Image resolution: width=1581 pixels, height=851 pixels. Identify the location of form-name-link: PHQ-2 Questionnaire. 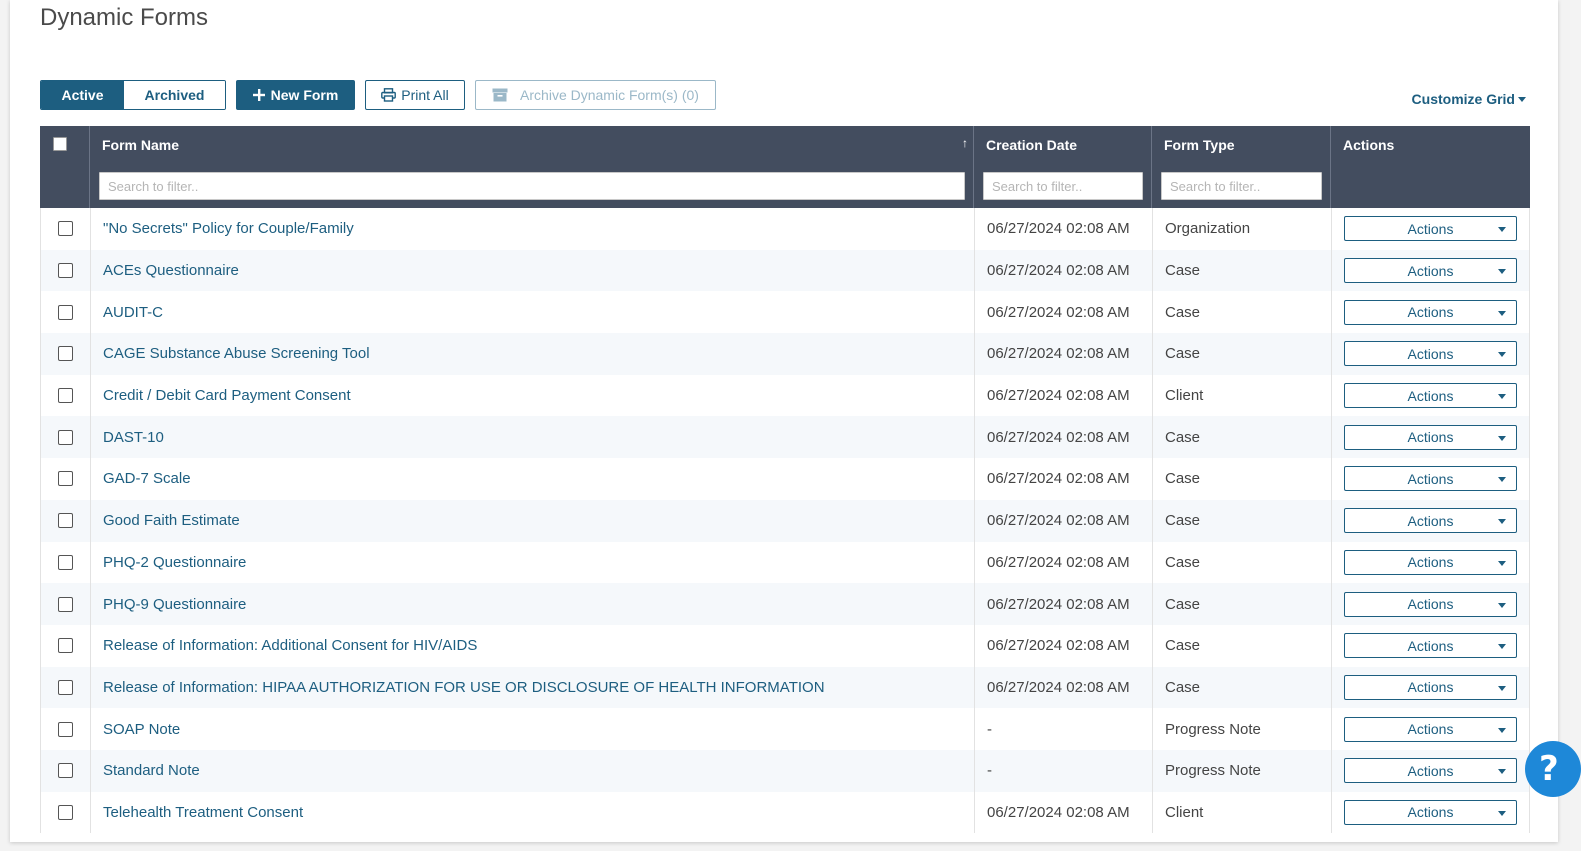
(174, 562).